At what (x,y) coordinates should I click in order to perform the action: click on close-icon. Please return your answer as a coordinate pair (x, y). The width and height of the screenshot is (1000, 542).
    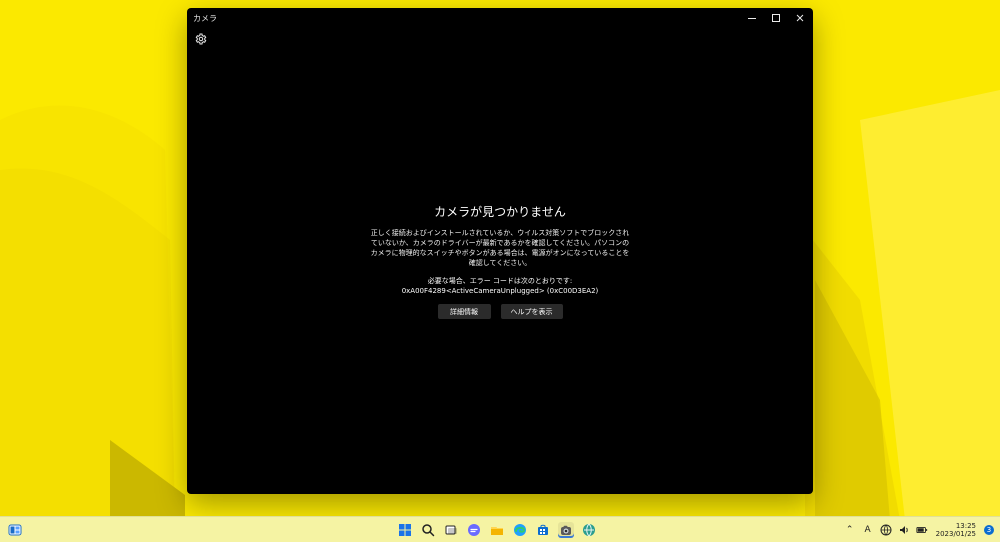
    Looking at the image, I should click on (800, 18).